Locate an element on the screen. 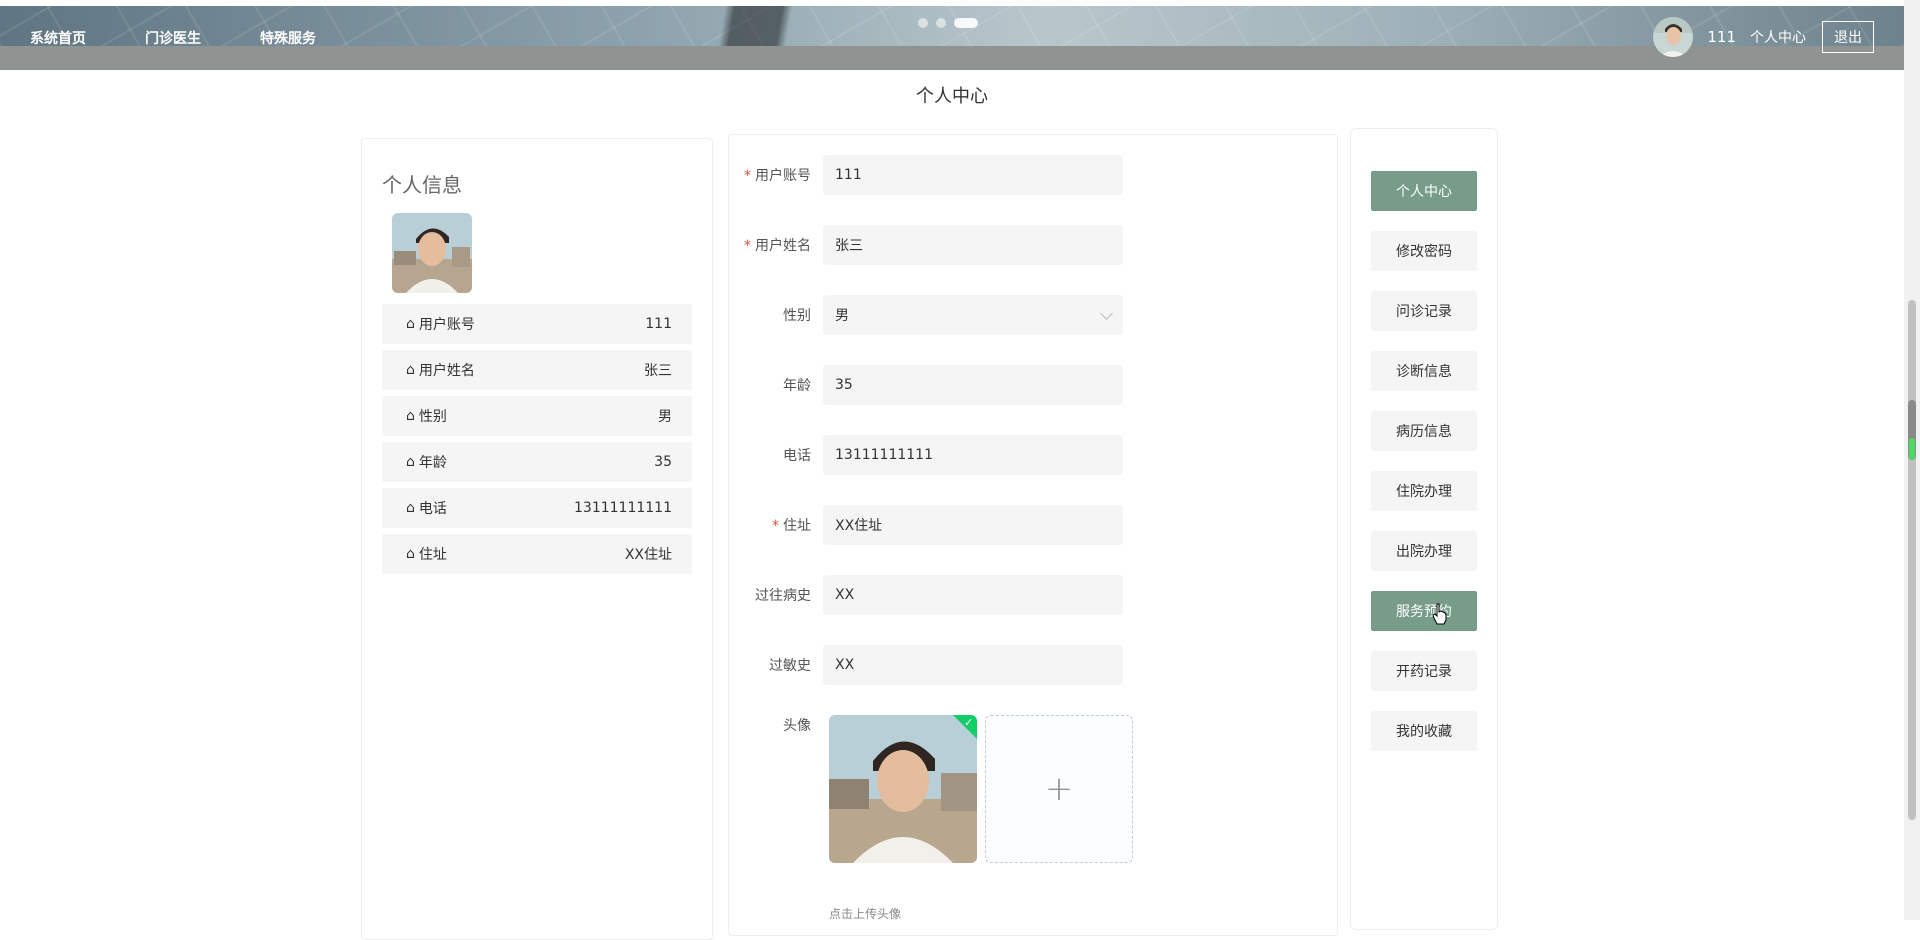 This screenshot has width=1920, height=940. nav-outpatient-doctor: 门诊医生 is located at coordinates (173, 38).